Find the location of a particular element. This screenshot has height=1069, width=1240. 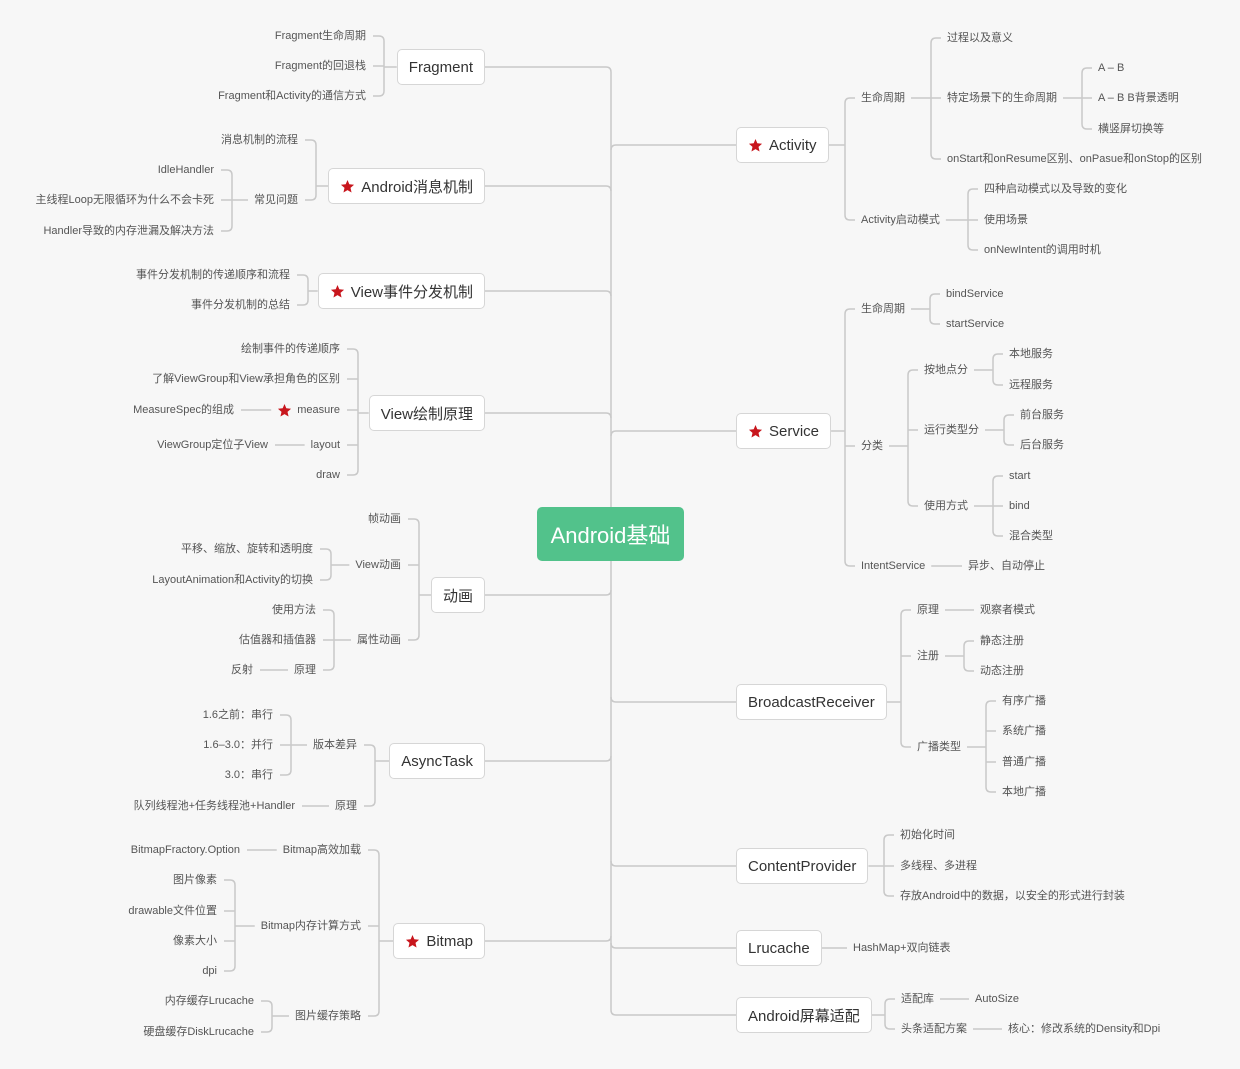

subtopic-node: bind is located at coordinates (1019, 506).